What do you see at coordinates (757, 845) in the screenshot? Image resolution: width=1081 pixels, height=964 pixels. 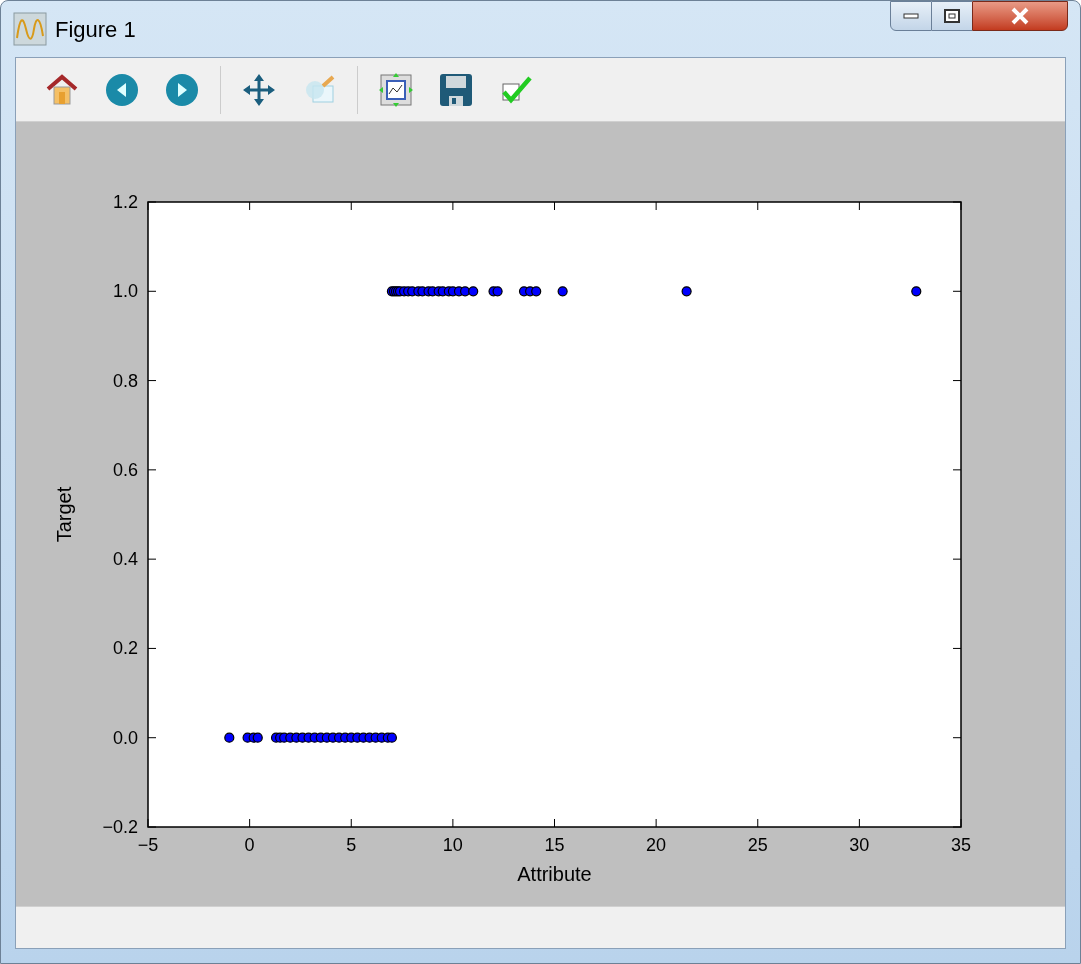 I see `x-tick-label: 25` at bounding box center [757, 845].